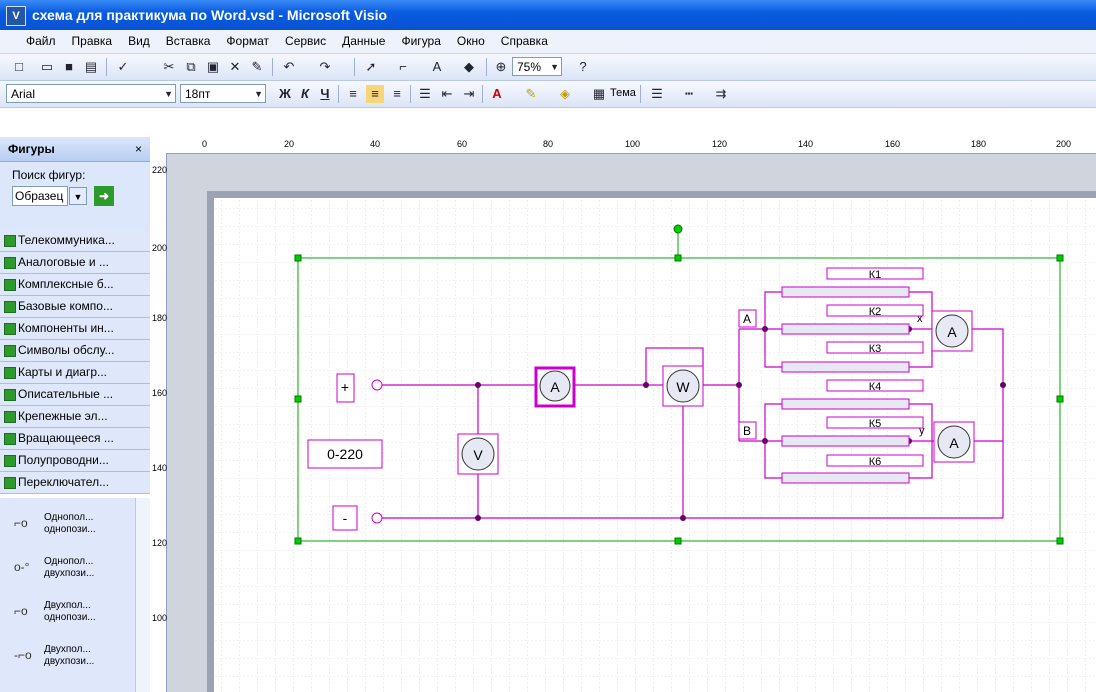 This screenshot has height=692, width=1096. I want to click on save-icon: ■, so click(69, 67).